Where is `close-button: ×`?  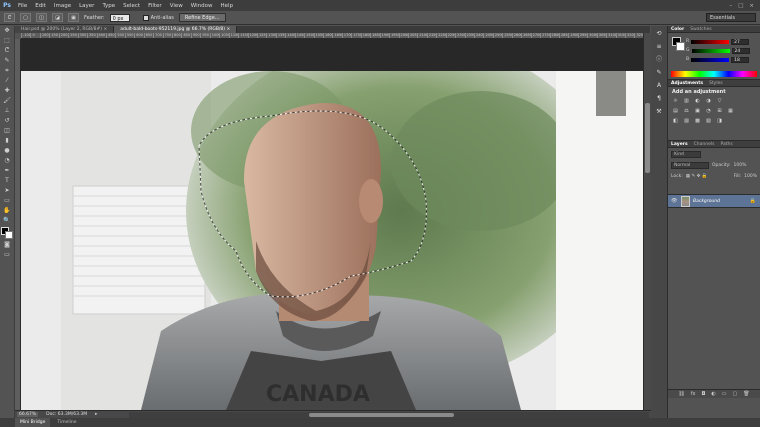
close-button: × is located at coordinates (751, 6).